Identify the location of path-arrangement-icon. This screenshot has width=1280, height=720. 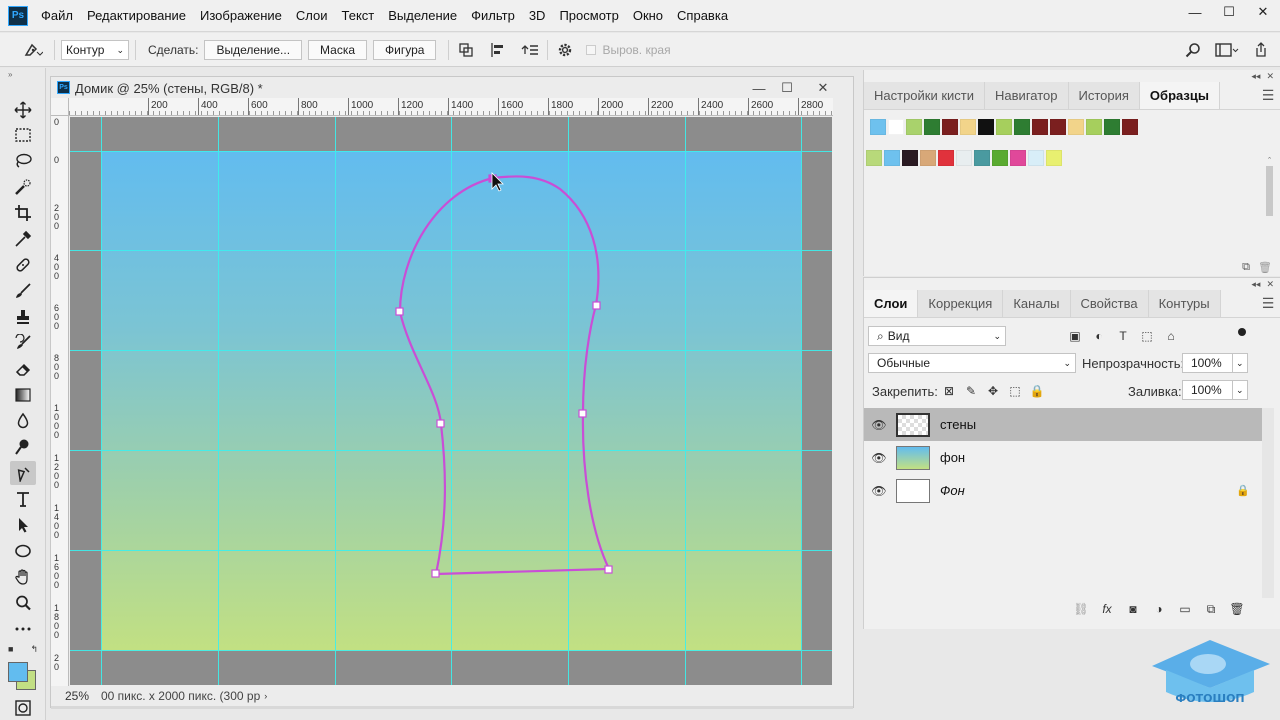
(530, 50).